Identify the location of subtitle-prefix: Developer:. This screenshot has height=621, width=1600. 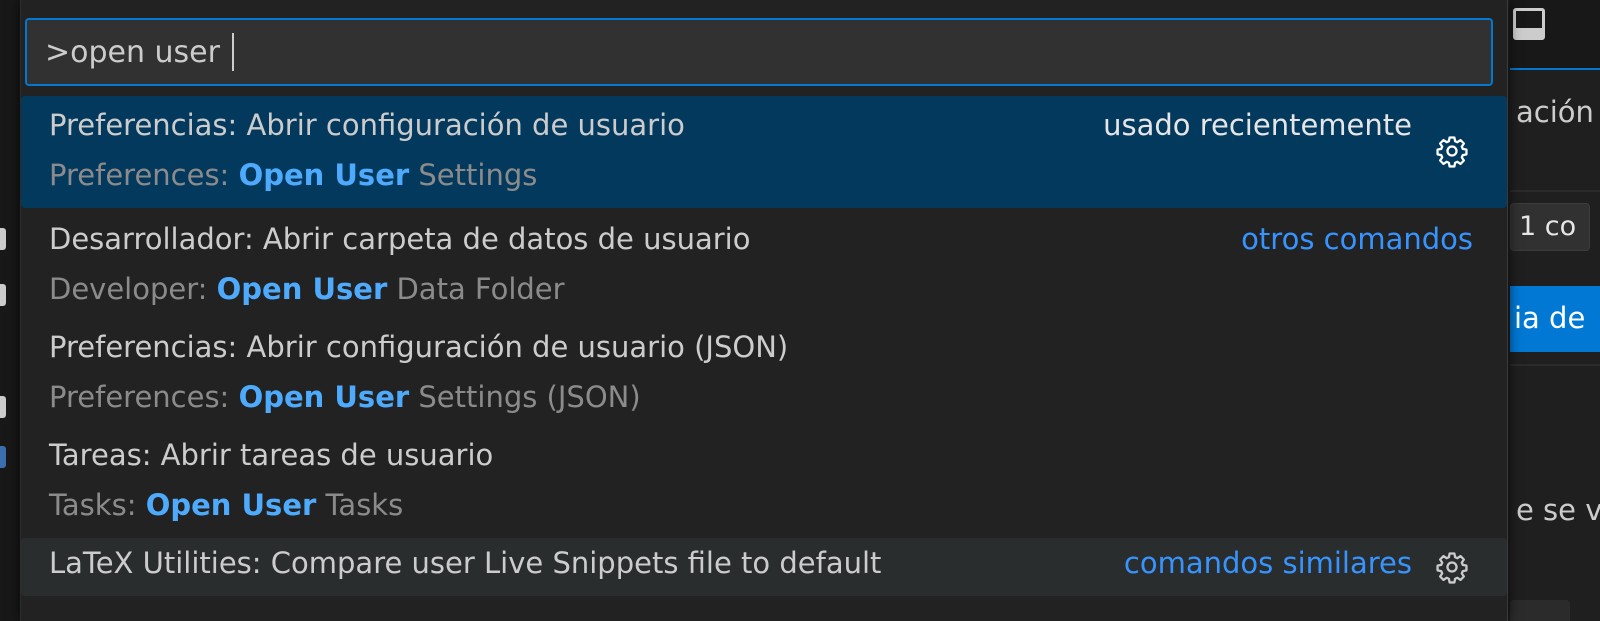
(133, 289).